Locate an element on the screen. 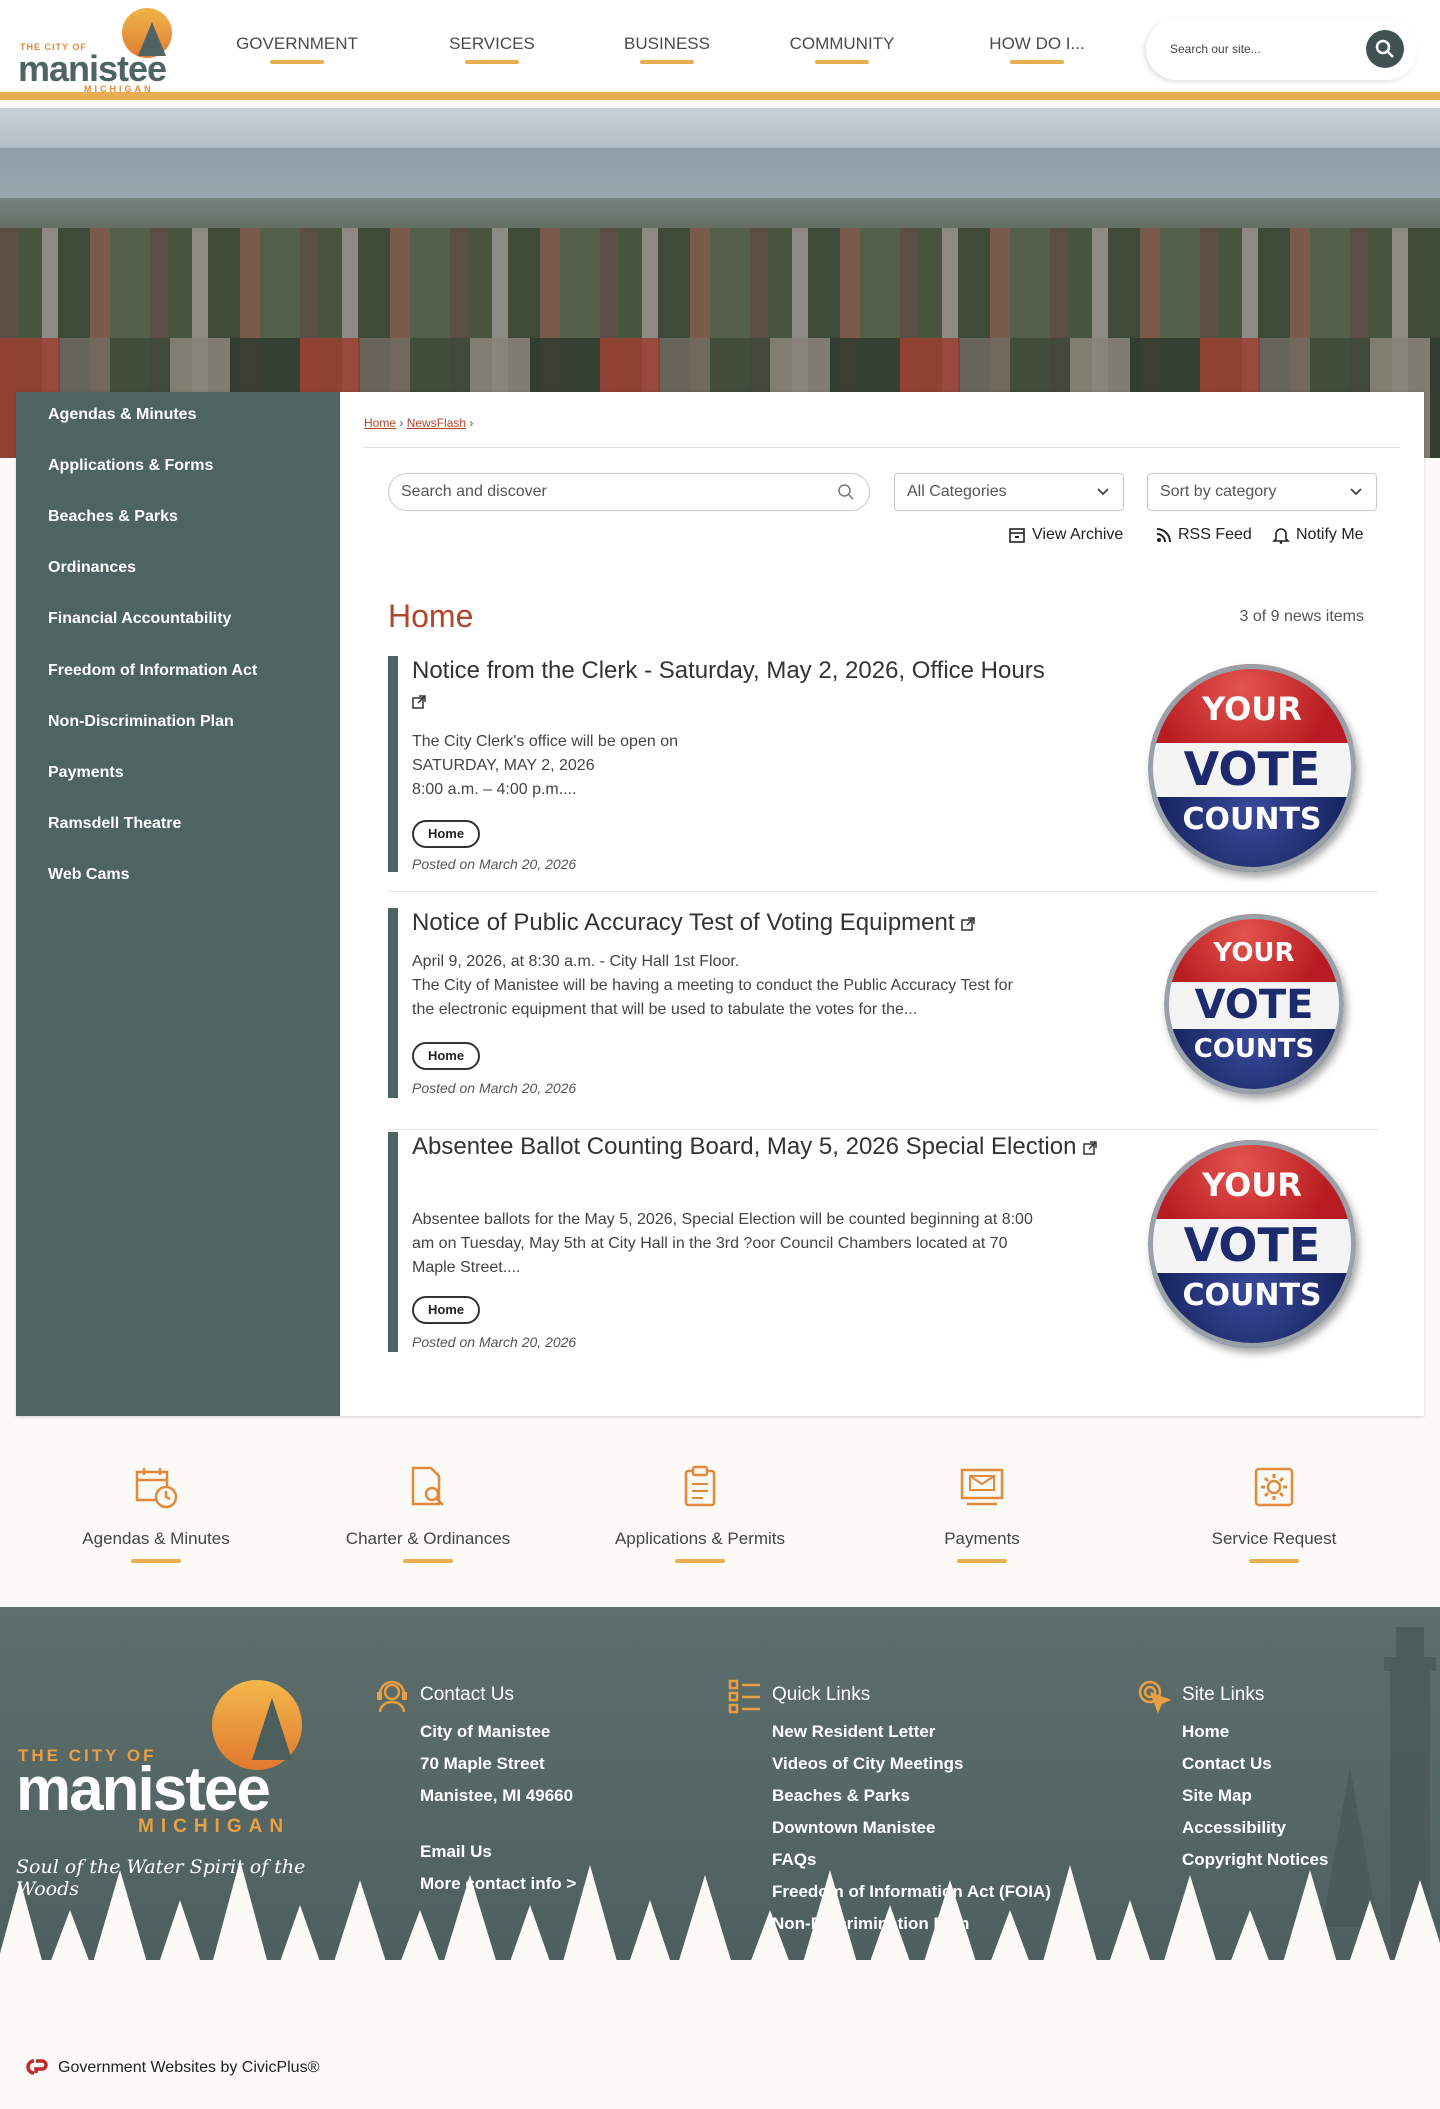 The image size is (1440, 2109). rss-feed-link: RSS Feed is located at coordinates (1204, 535).